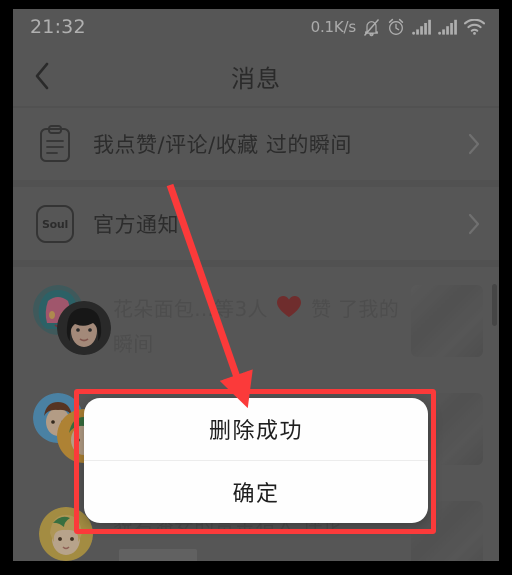 This screenshot has width=512, height=575. Describe the element at coordinates (256, 492) in the screenshot. I see `confirm-button: 确定` at that location.